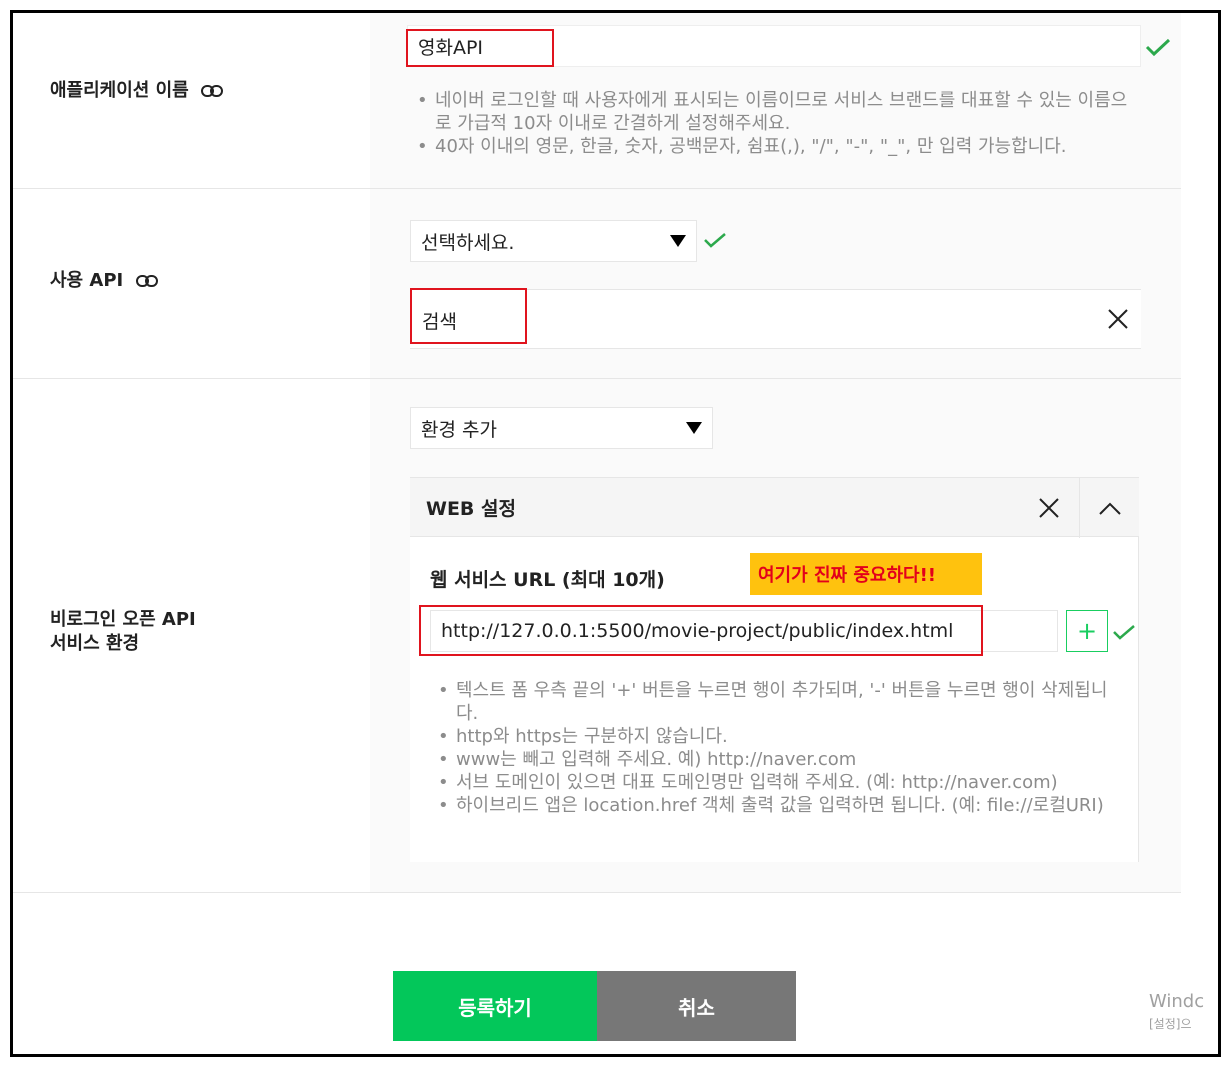 This screenshot has width=1226, height=1068. What do you see at coordinates (561, 428) in the screenshot?
I see `env-select: 환경 추가` at bounding box center [561, 428].